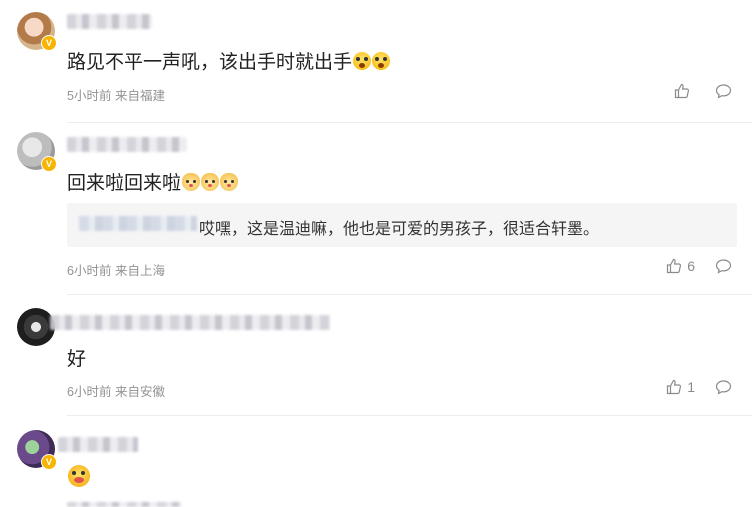 The width and height of the screenshot is (752, 507). I want to click on reply-text: 哎嘿，这是温迪嘛，他也是可爱的男孩子，很适合轩墨。, so click(399, 229).